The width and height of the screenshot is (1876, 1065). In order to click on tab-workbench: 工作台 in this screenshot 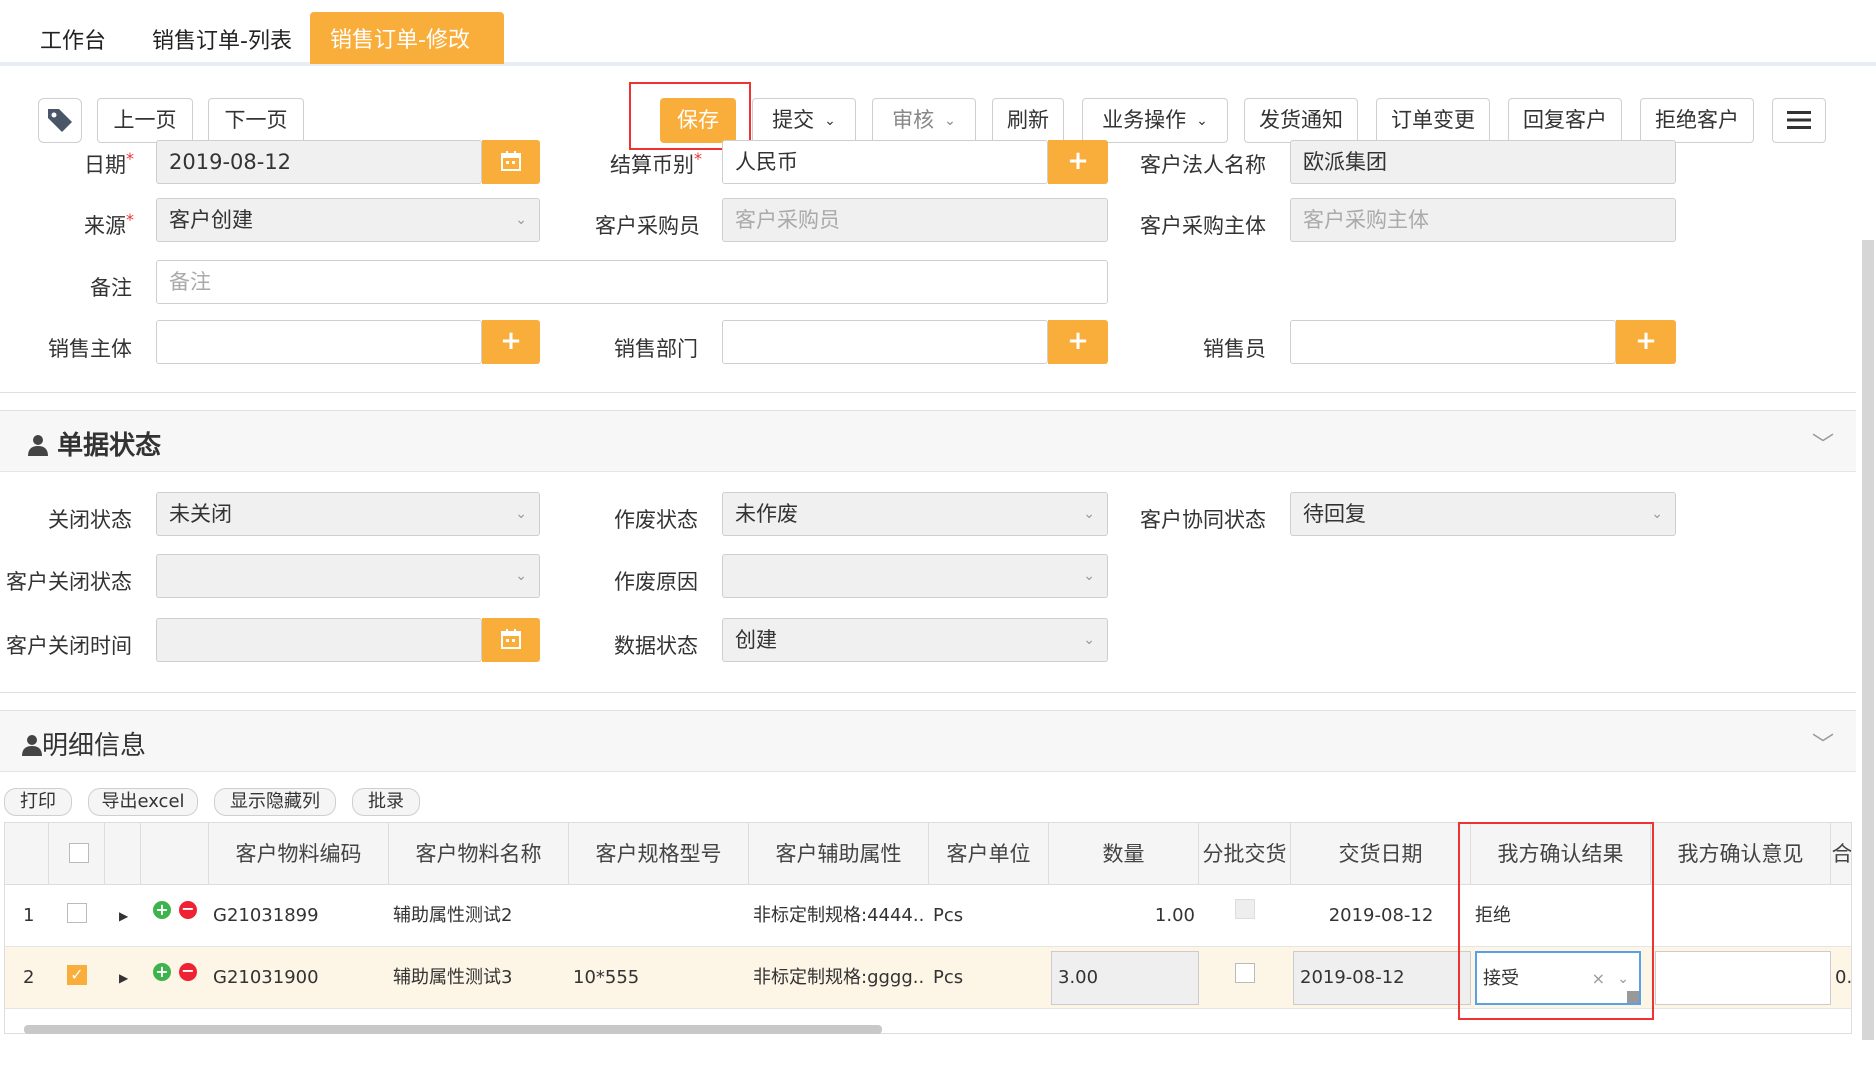, I will do `click(73, 38)`.